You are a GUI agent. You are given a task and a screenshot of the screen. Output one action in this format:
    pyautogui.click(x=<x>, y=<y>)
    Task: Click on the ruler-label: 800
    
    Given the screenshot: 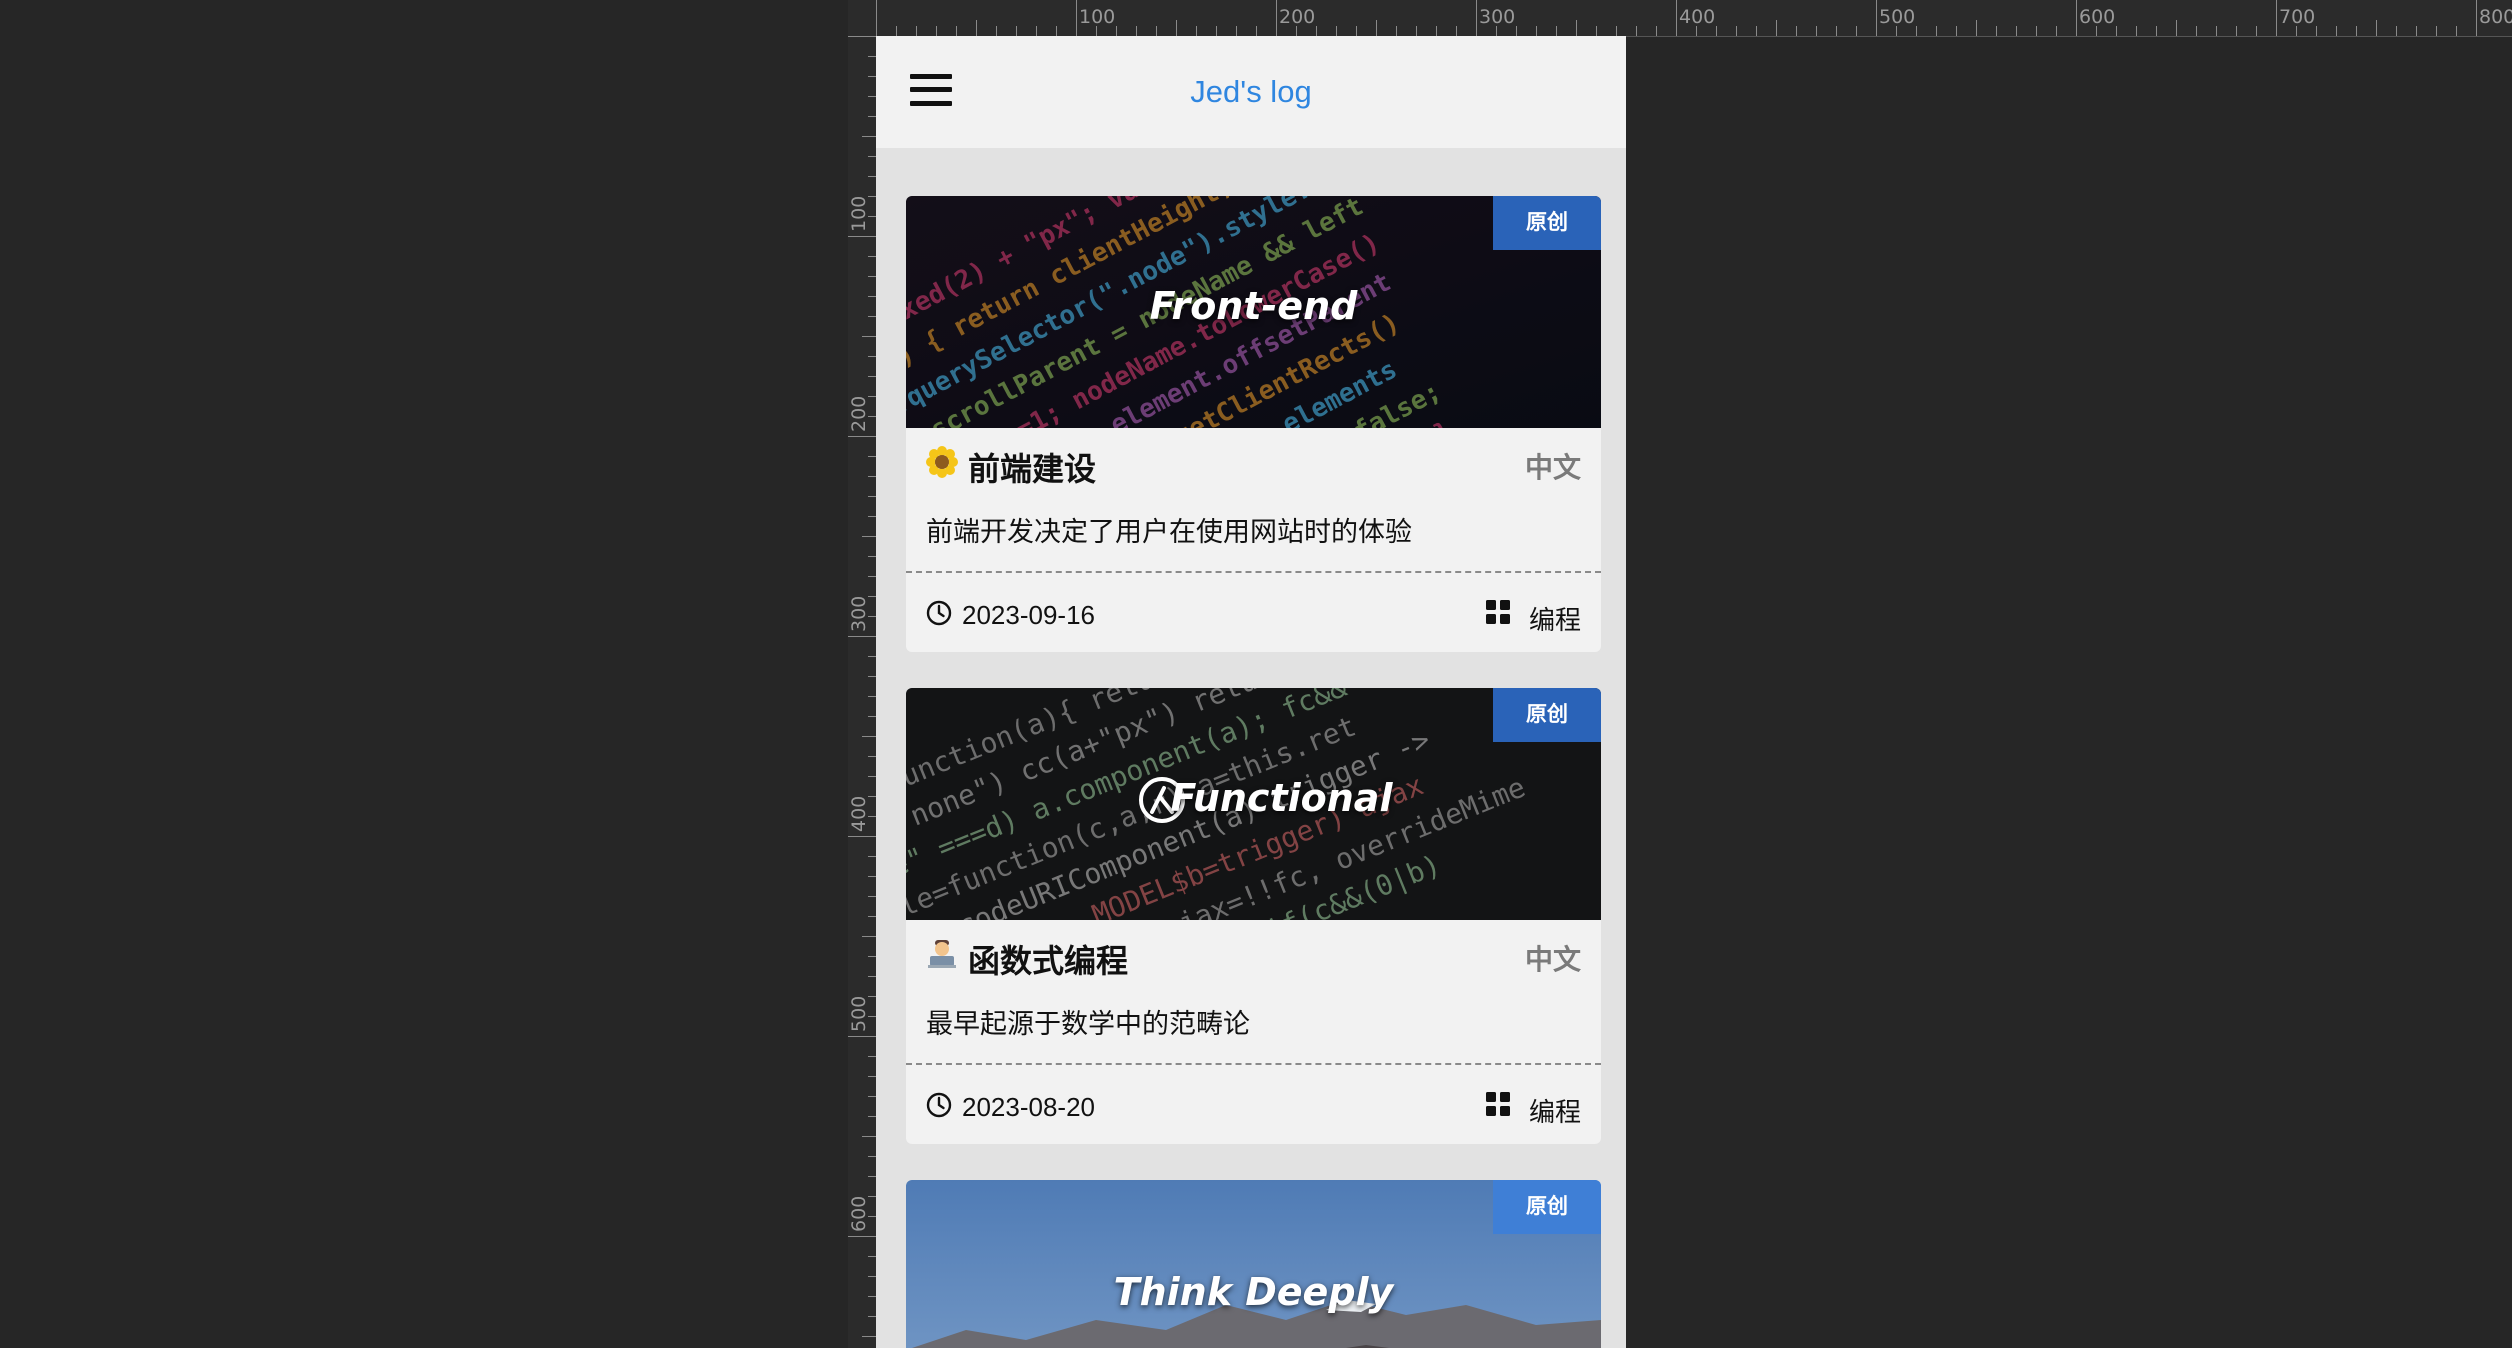 What is the action you would take?
    pyautogui.click(x=2495, y=17)
    